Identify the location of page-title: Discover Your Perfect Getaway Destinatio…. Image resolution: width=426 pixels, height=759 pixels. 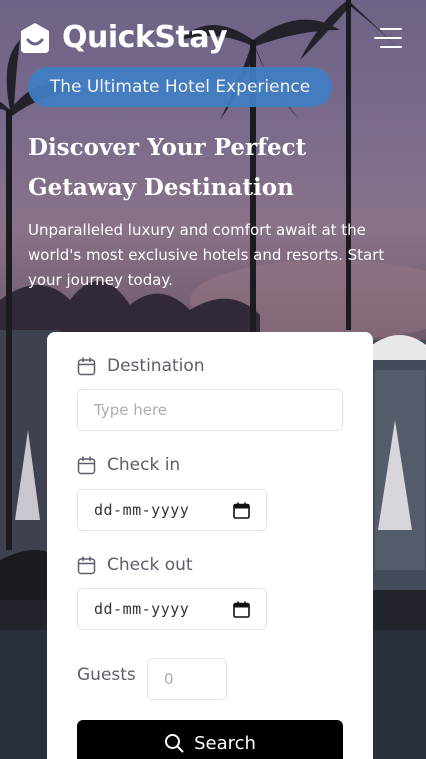
(218, 168).